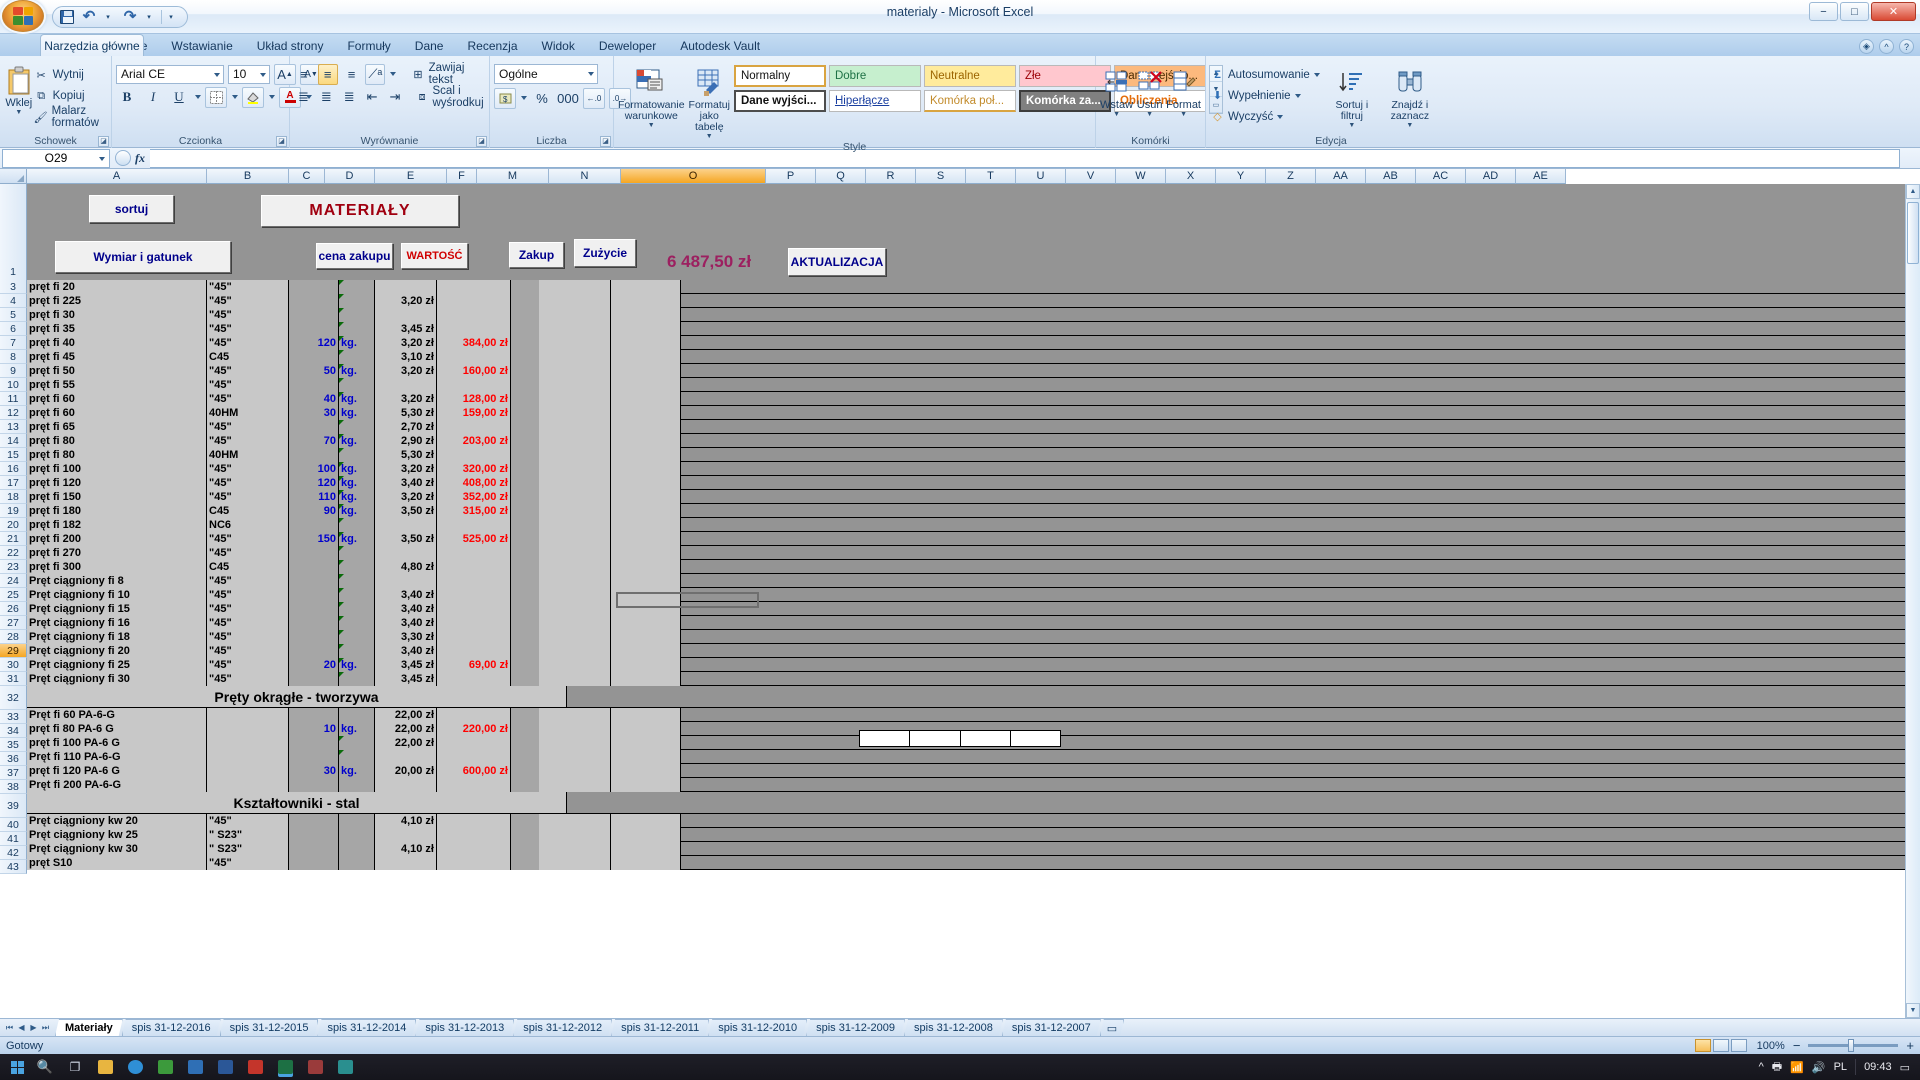 This screenshot has width=1920, height=1080. What do you see at coordinates (1866, 46) in the screenshot?
I see `addin-icon: ◈` at bounding box center [1866, 46].